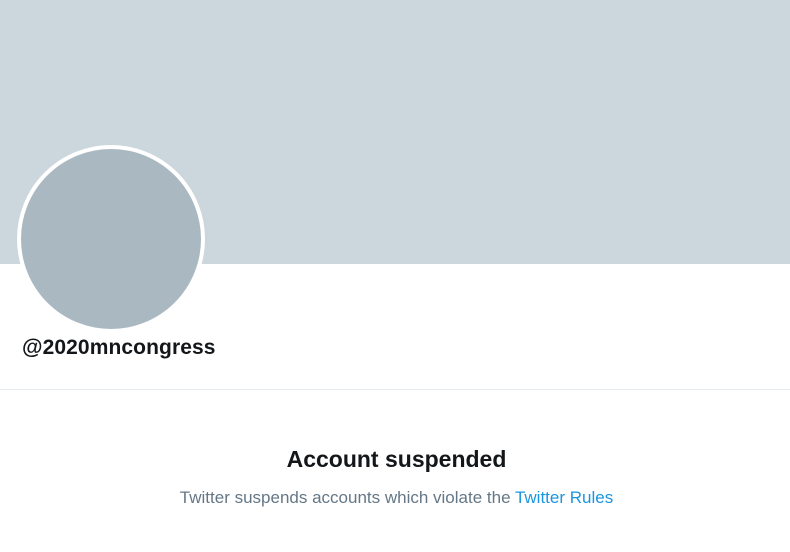  Describe the element at coordinates (119, 347) in the screenshot. I see `profile-handle: @2020mncongress` at that location.